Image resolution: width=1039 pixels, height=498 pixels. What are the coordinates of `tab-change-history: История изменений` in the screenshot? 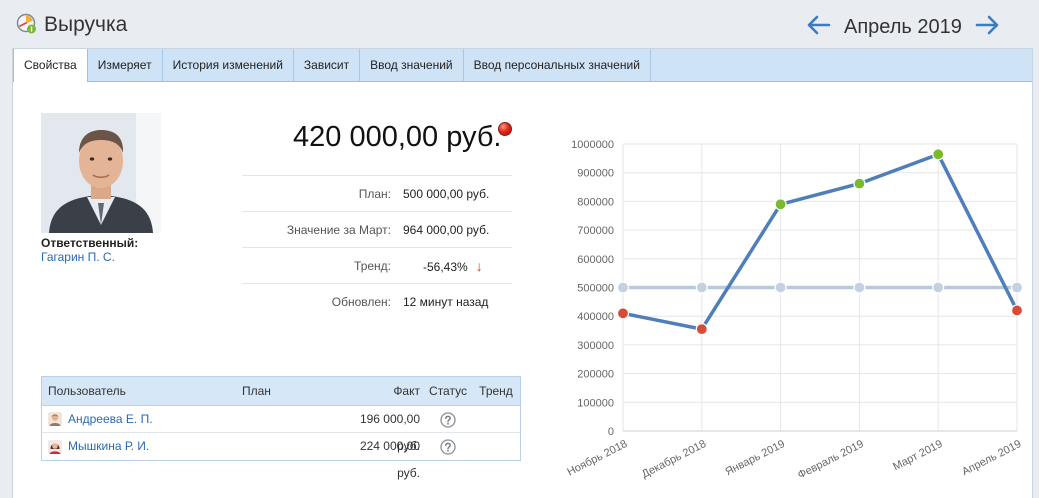 It's located at (228, 65).